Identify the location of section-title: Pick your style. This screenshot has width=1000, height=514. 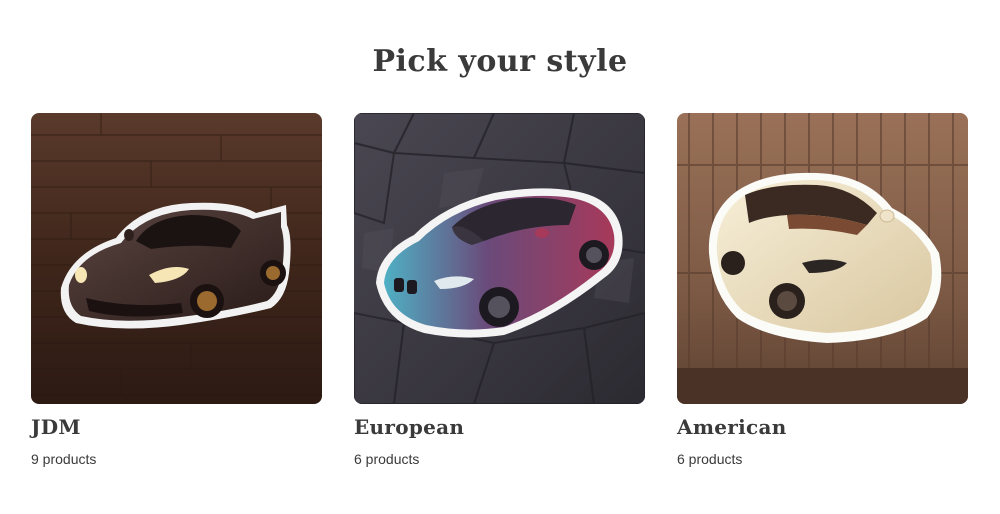
(500, 61).